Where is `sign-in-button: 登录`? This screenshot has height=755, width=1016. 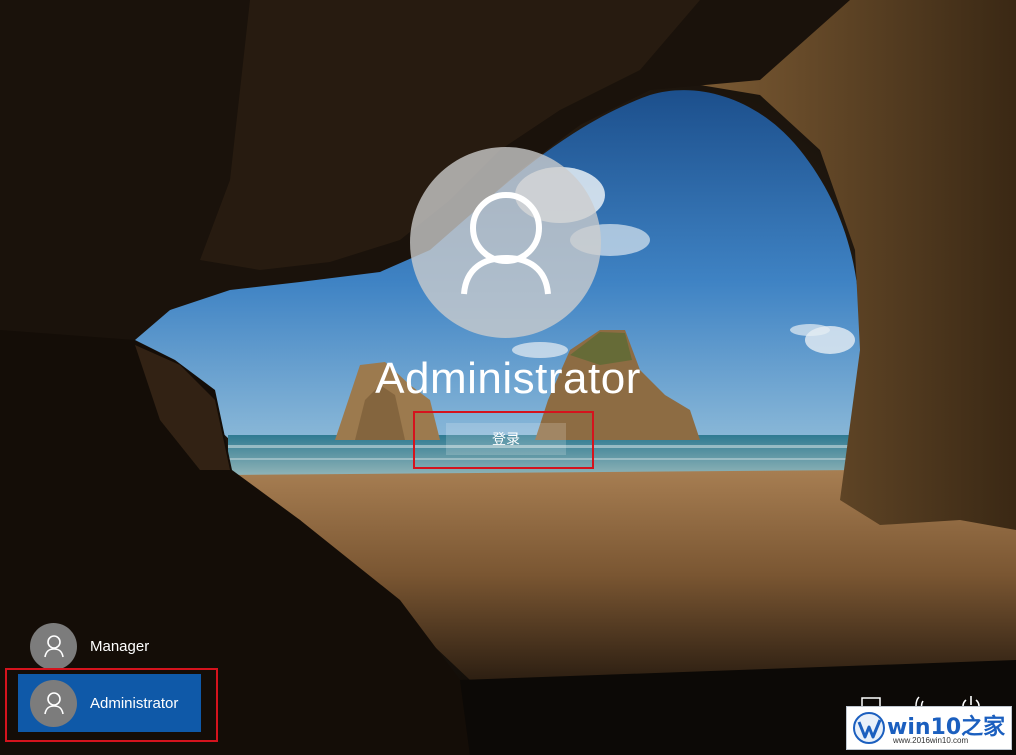
sign-in-button: 登录 is located at coordinates (506, 439).